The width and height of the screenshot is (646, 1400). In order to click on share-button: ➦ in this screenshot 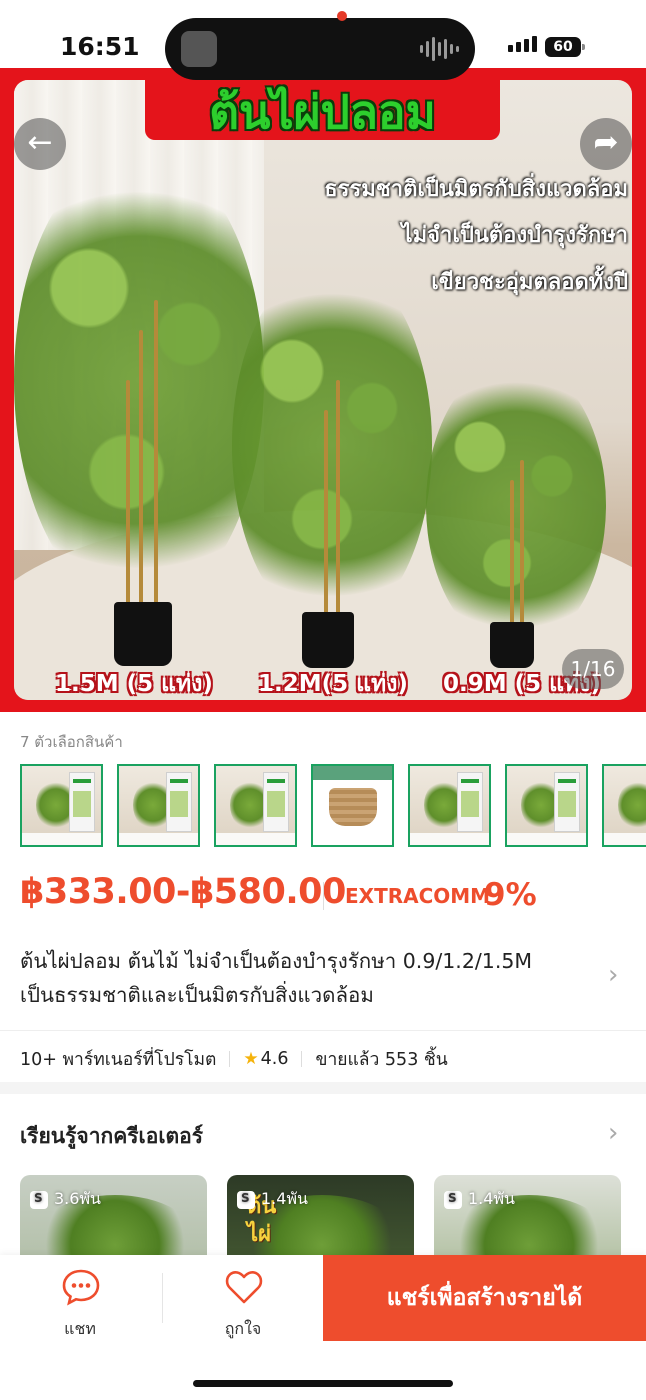, I will do `click(606, 144)`.